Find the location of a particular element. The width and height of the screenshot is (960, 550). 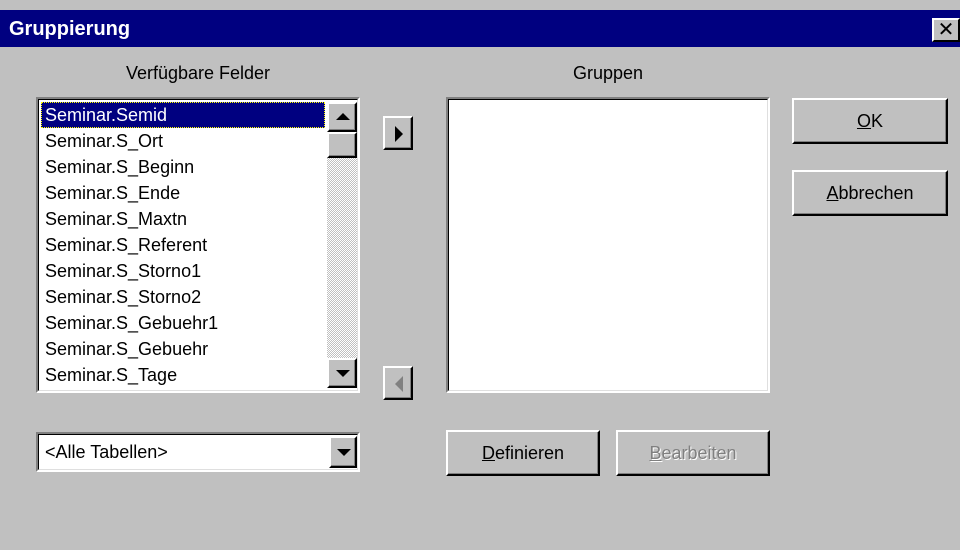

close-icon: ✕ is located at coordinates (946, 30).